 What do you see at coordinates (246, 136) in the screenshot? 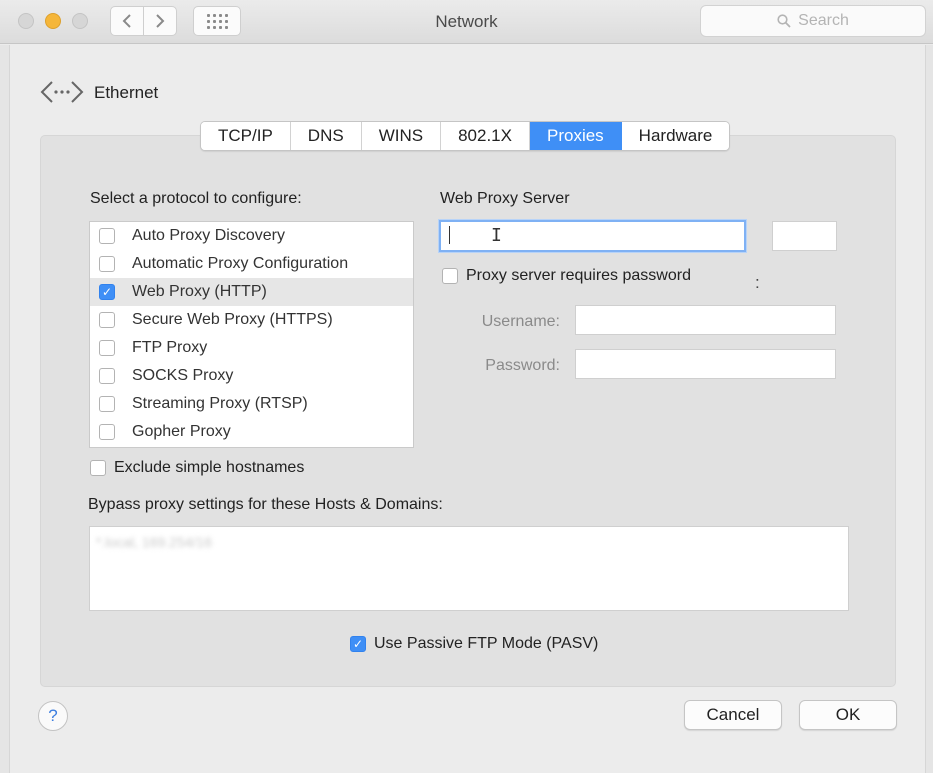
I see `tab-tcpip: TCP/IP` at bounding box center [246, 136].